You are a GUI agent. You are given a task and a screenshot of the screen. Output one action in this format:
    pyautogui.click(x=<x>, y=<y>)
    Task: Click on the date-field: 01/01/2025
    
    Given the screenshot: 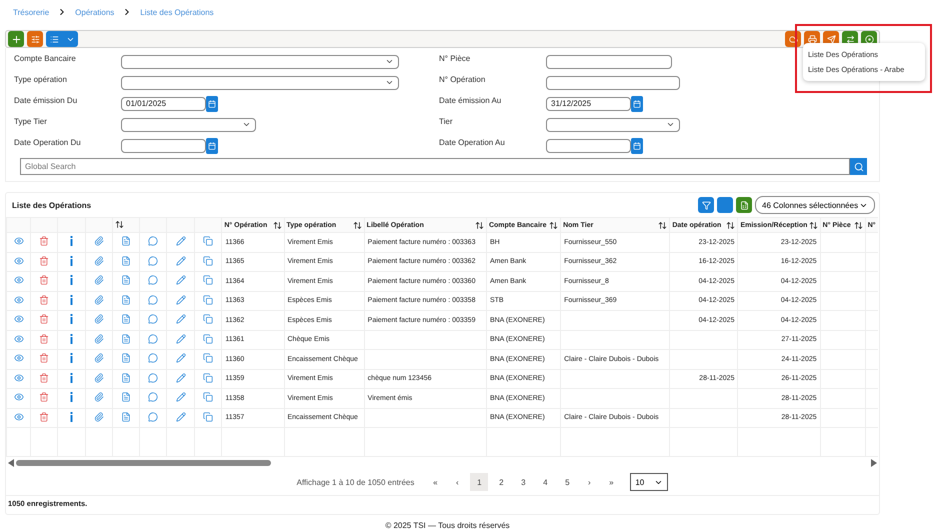 What is the action you would take?
    pyautogui.click(x=163, y=103)
    